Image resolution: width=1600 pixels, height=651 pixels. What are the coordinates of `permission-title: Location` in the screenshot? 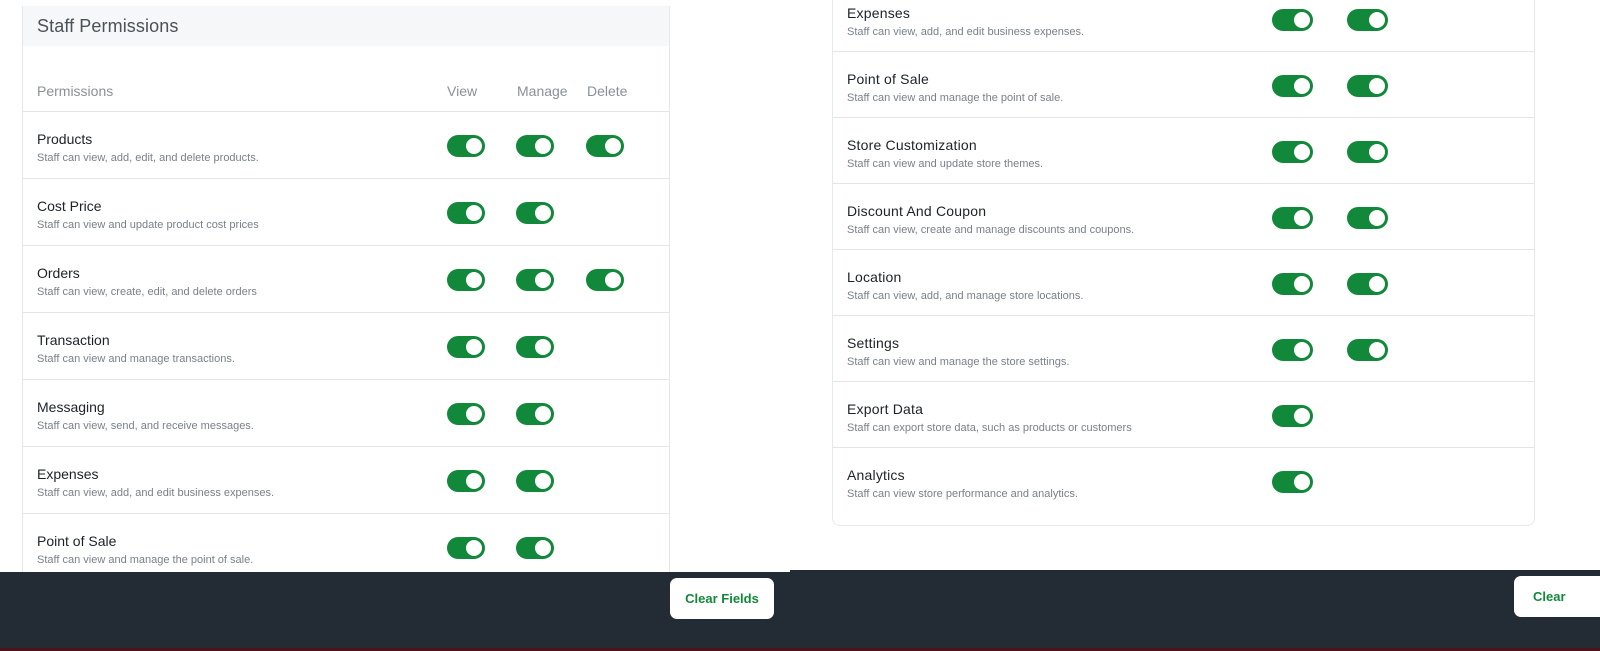 It's located at (874, 277).